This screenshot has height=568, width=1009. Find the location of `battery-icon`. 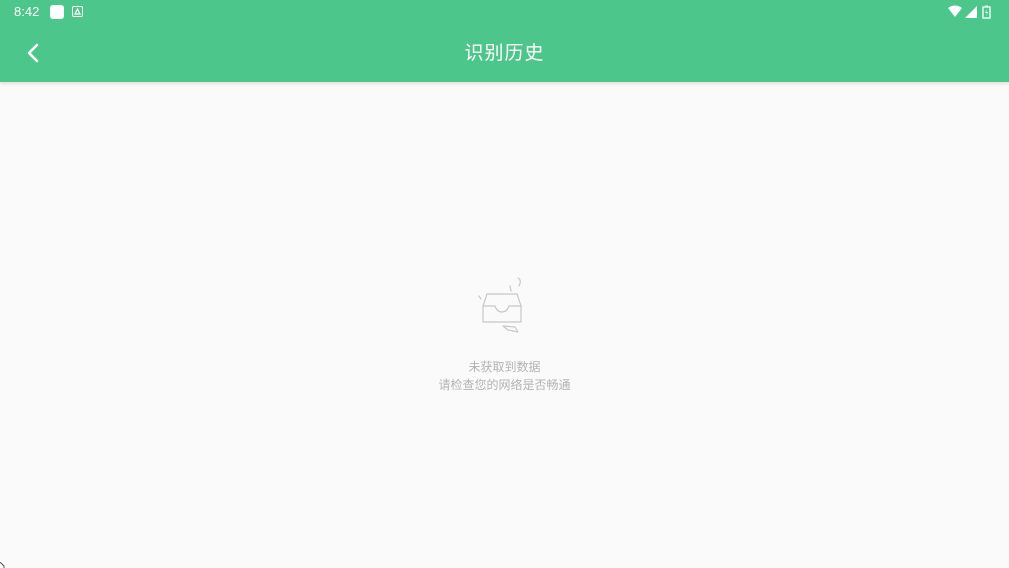

battery-icon is located at coordinates (986, 12).